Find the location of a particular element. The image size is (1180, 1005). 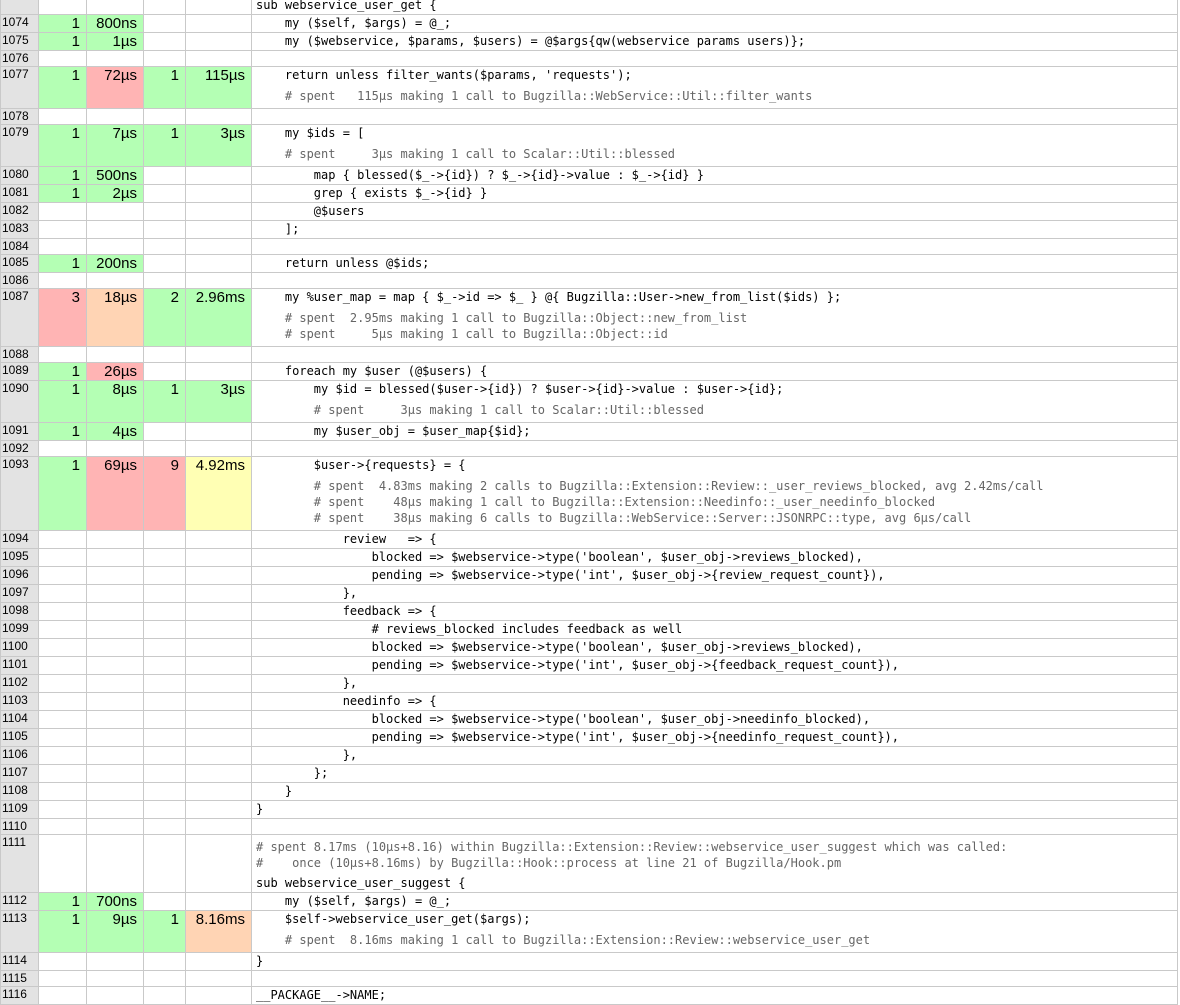

line-number: 1079 is located at coordinates (19, 145).